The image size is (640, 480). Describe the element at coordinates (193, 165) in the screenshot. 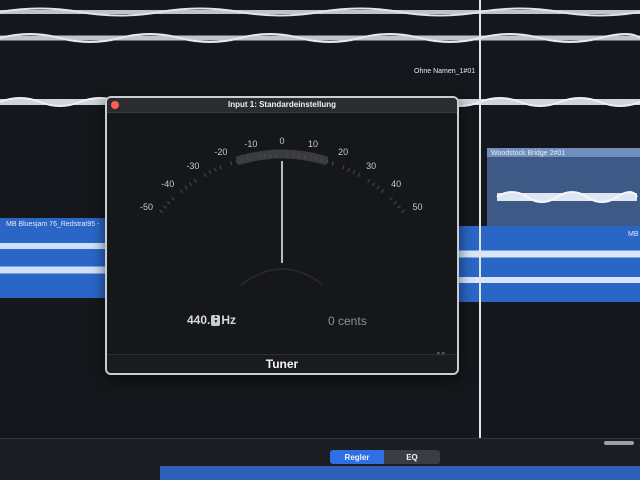

I see `scale-label: -30` at that location.